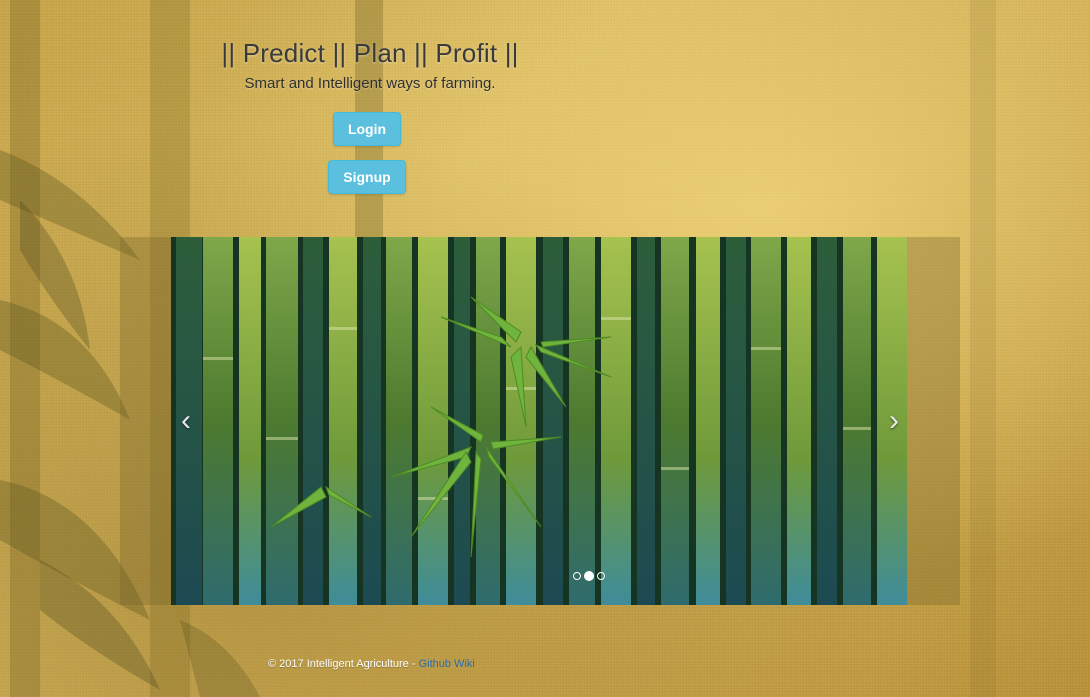 This screenshot has height=697, width=1090. What do you see at coordinates (367, 129) in the screenshot?
I see `login-button: Login` at bounding box center [367, 129].